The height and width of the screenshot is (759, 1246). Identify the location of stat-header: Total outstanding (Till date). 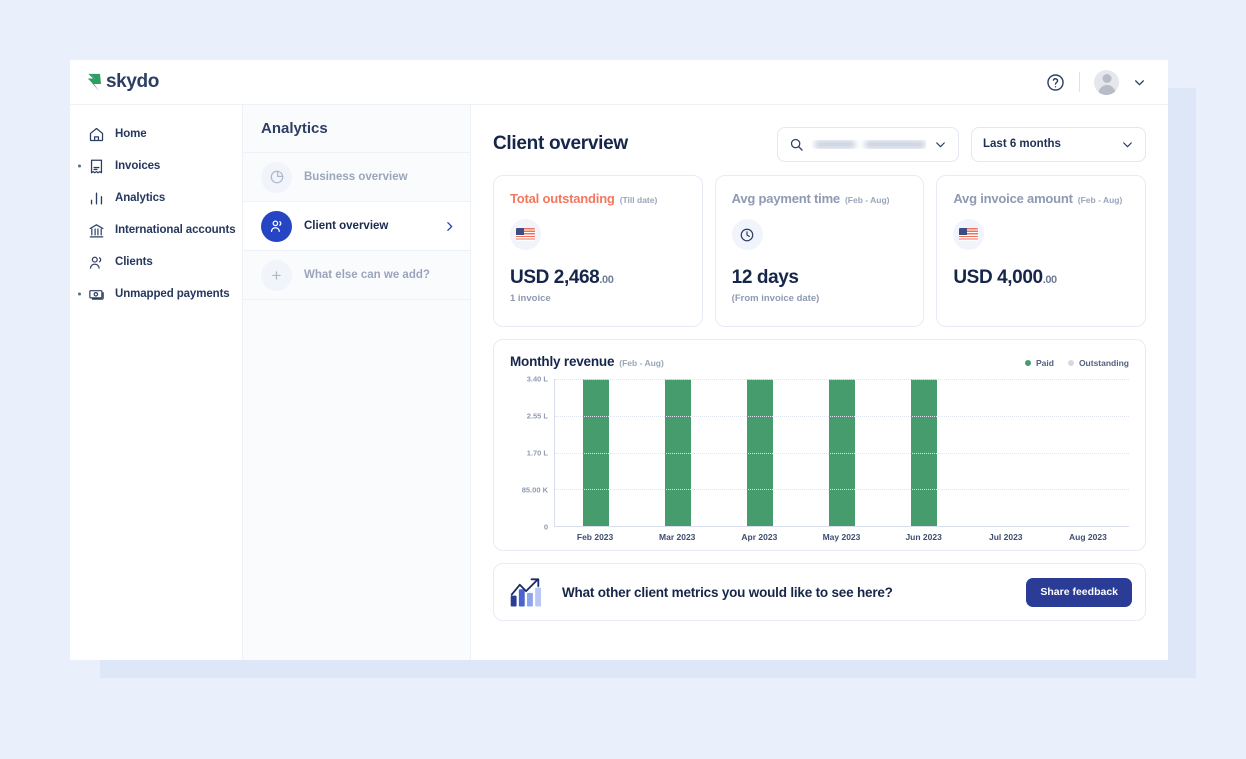
(598, 198).